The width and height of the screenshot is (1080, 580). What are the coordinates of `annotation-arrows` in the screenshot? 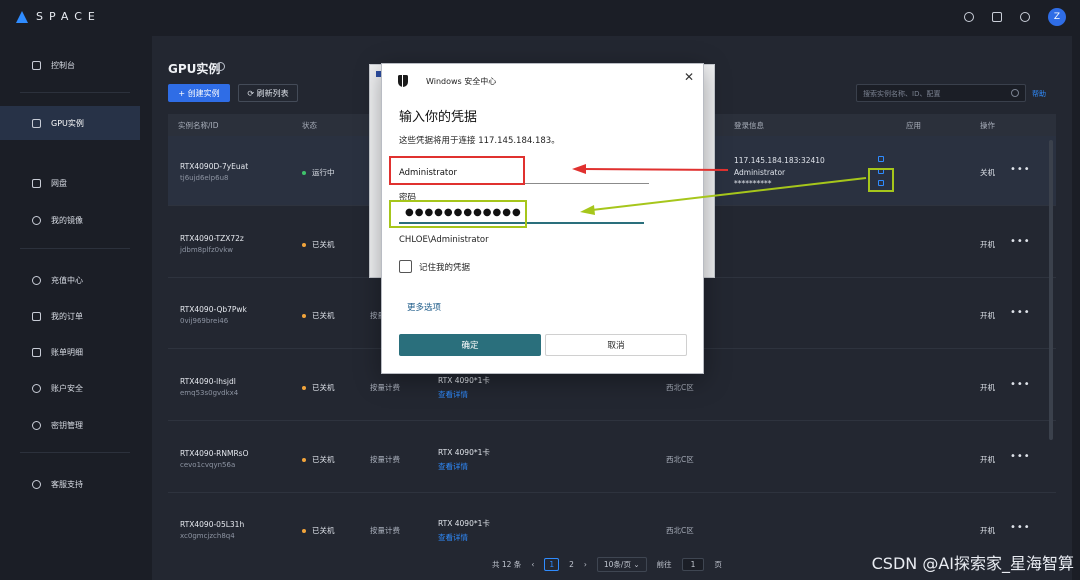 It's located at (719, 189).